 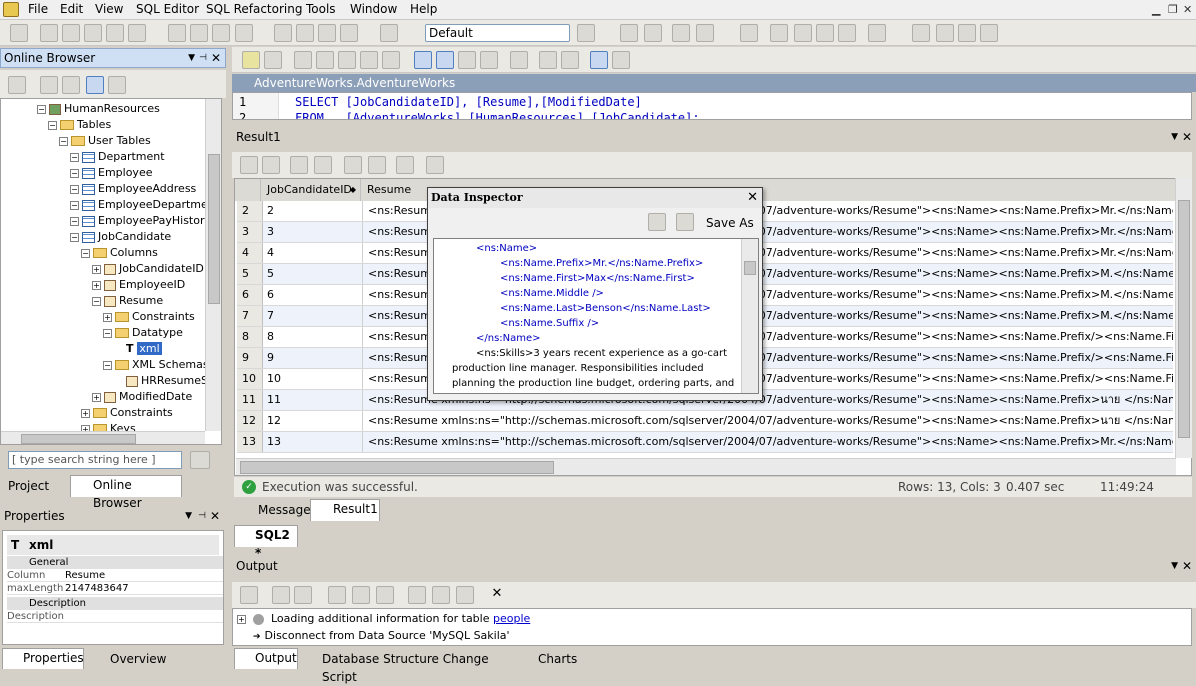 What do you see at coordinates (385, 595) in the screenshot?
I see `copy-child-icon` at bounding box center [385, 595].